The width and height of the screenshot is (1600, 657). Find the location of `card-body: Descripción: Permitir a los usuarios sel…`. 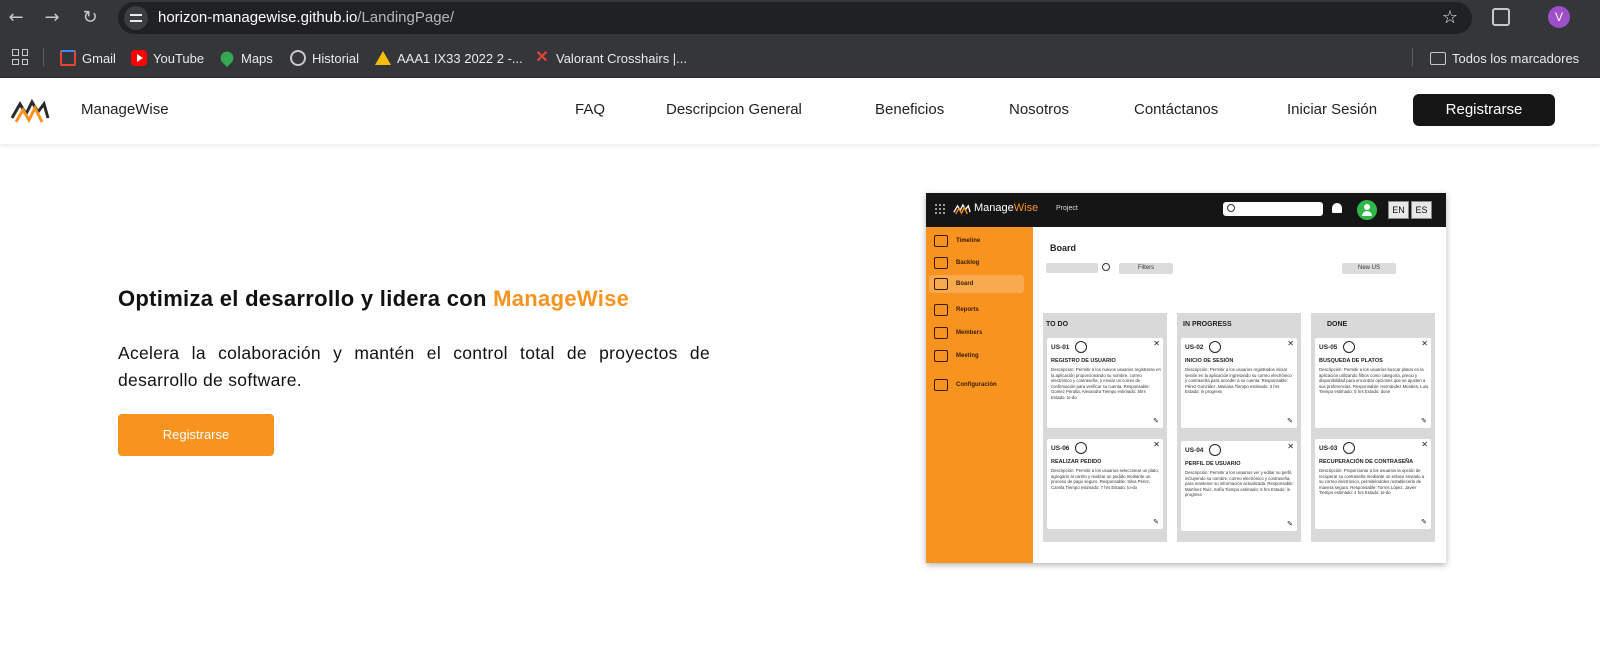

card-body: Descripción: Permitir a los usuarios sel… is located at coordinates (1105, 479).